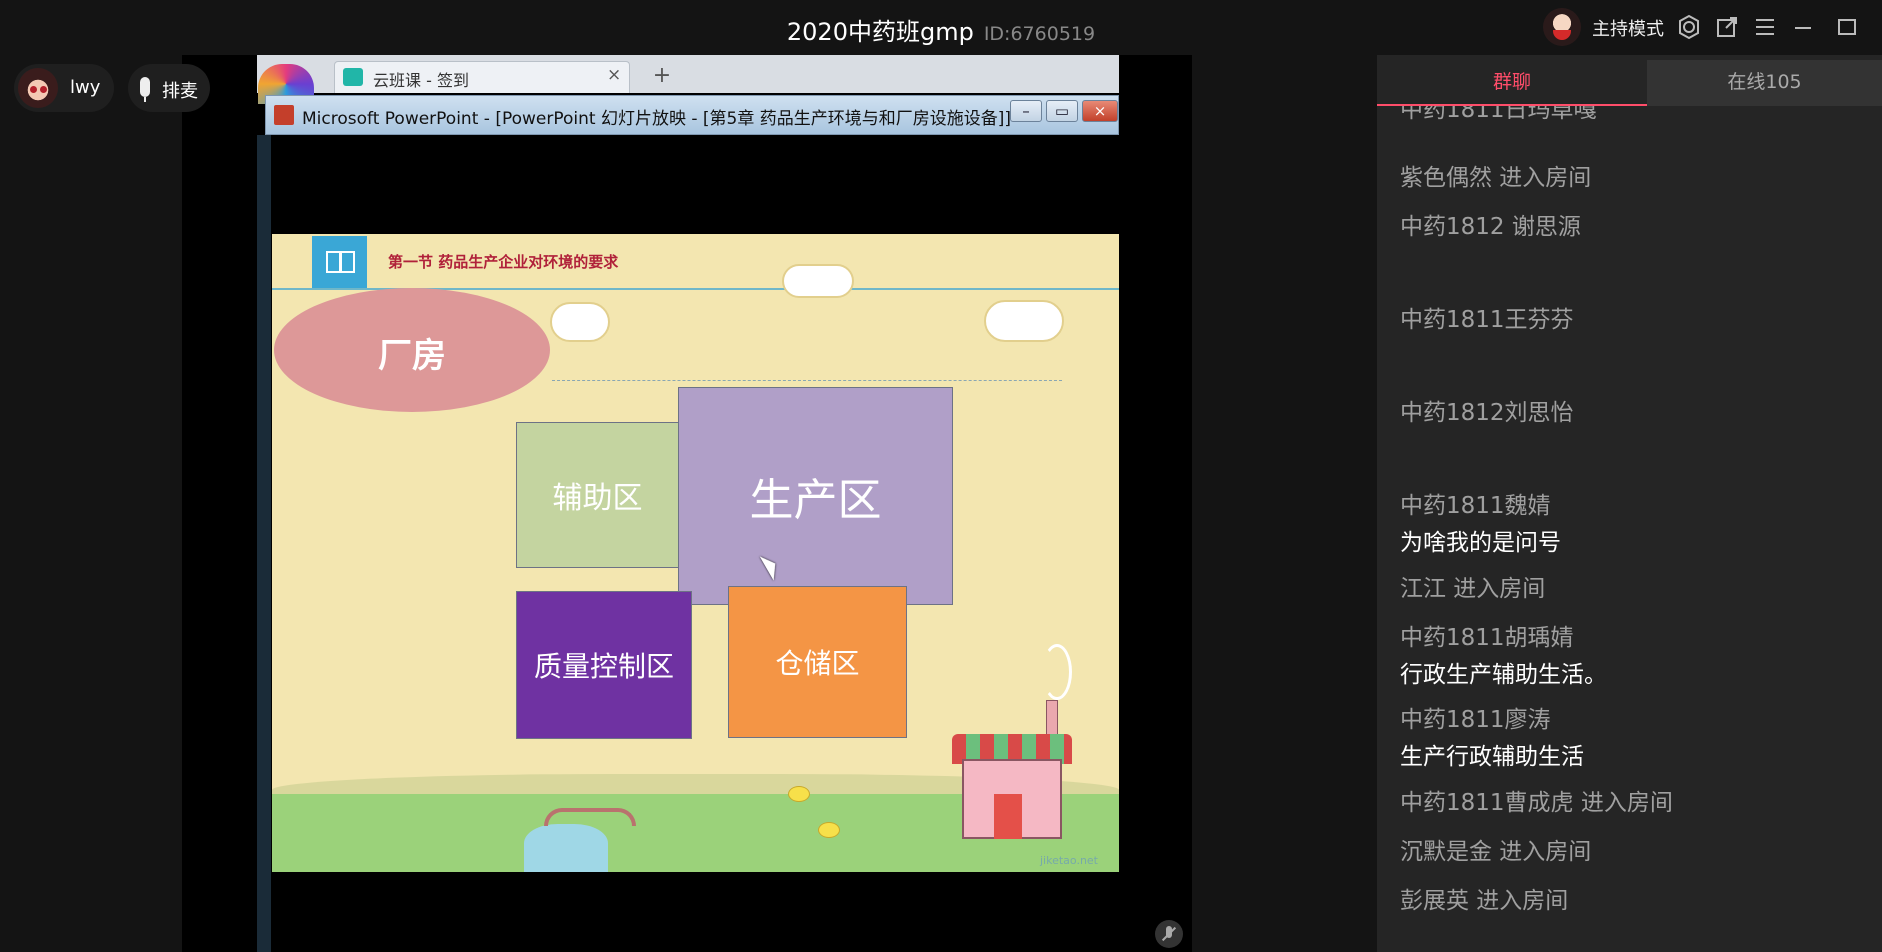 This screenshot has width=1882, height=952. Describe the element at coordinates (614, 75) in the screenshot. I see `tab-close-icon: ×` at that location.